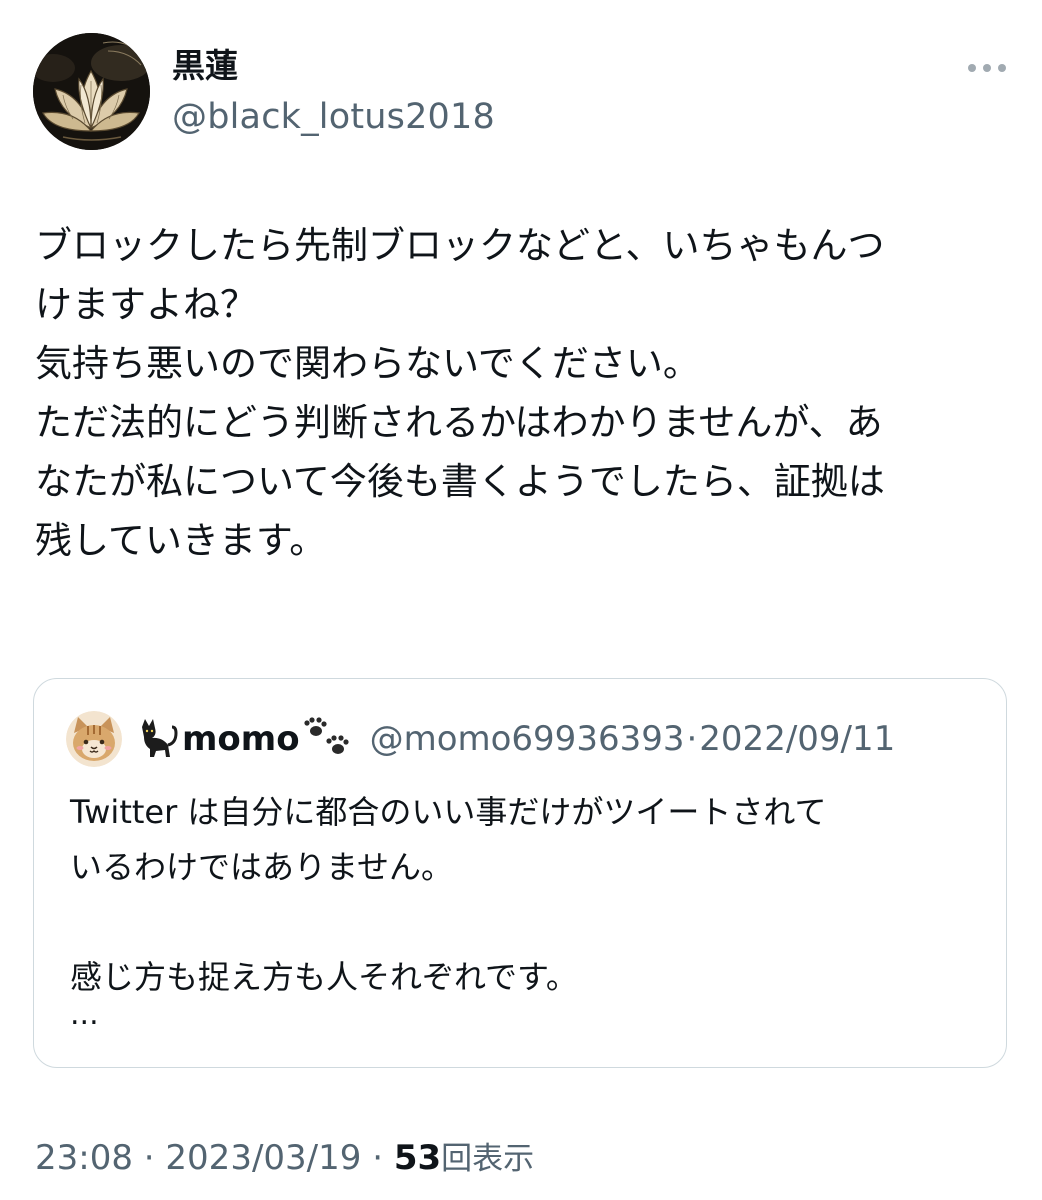  I want to click on tweet-text-line: 気持ち悪いので関わらないでください。, so click(367, 363).